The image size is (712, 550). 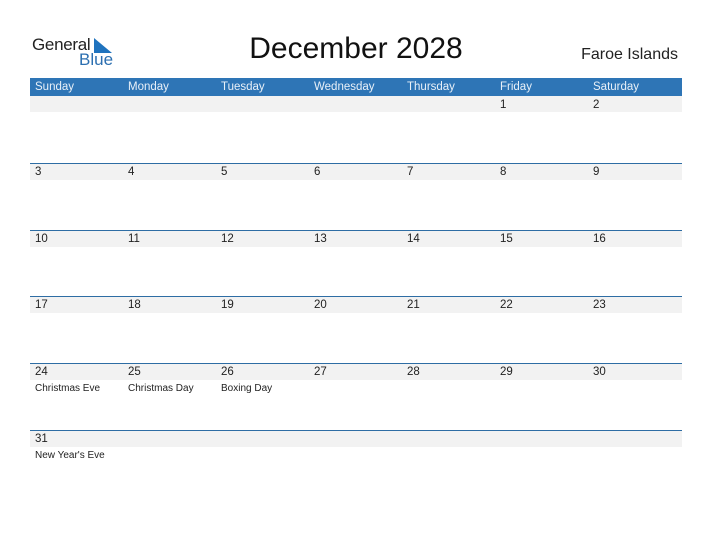 What do you see at coordinates (448, 196) in the screenshot?
I see `day-cell: 7` at bounding box center [448, 196].